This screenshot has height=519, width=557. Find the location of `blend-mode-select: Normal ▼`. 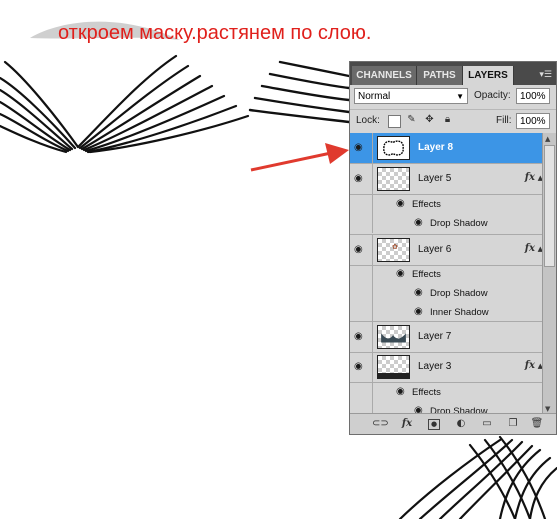

blend-mode-select: Normal ▼ is located at coordinates (411, 96).